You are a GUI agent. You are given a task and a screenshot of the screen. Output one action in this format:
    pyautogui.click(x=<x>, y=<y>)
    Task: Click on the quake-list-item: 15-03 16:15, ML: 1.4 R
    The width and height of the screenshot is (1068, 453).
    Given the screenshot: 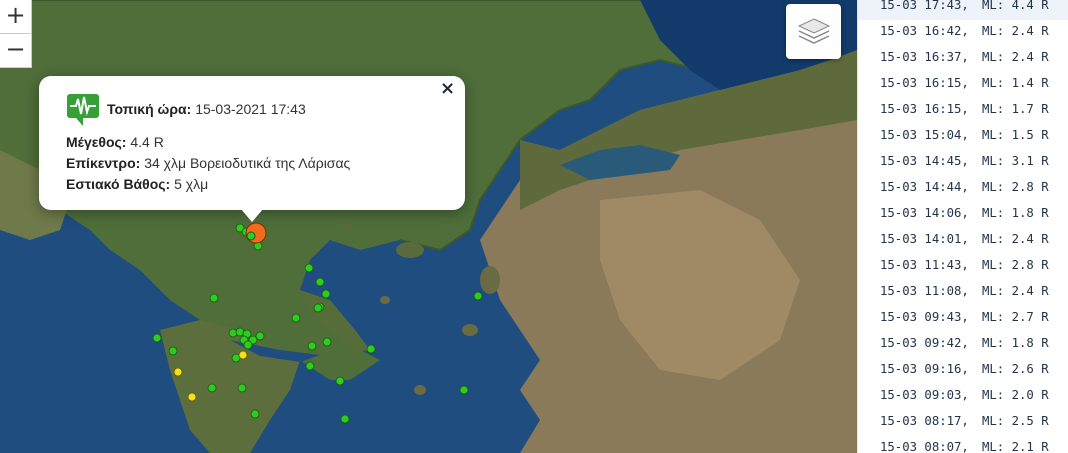 What is the action you would take?
    pyautogui.click(x=963, y=85)
    